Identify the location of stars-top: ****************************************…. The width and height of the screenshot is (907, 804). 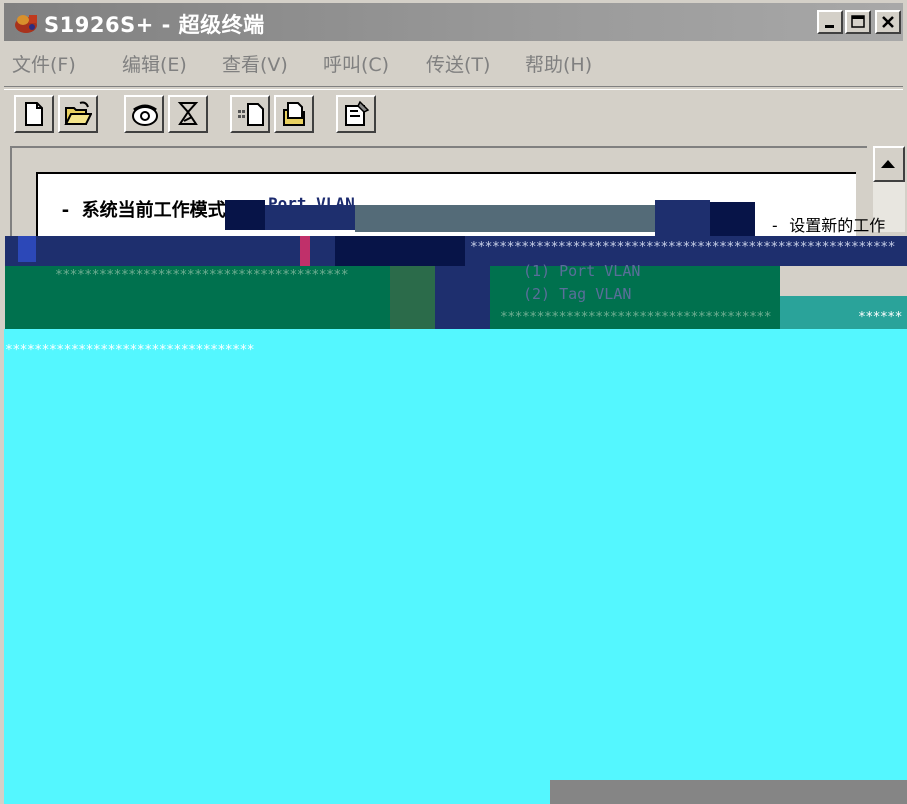
(682, 247).